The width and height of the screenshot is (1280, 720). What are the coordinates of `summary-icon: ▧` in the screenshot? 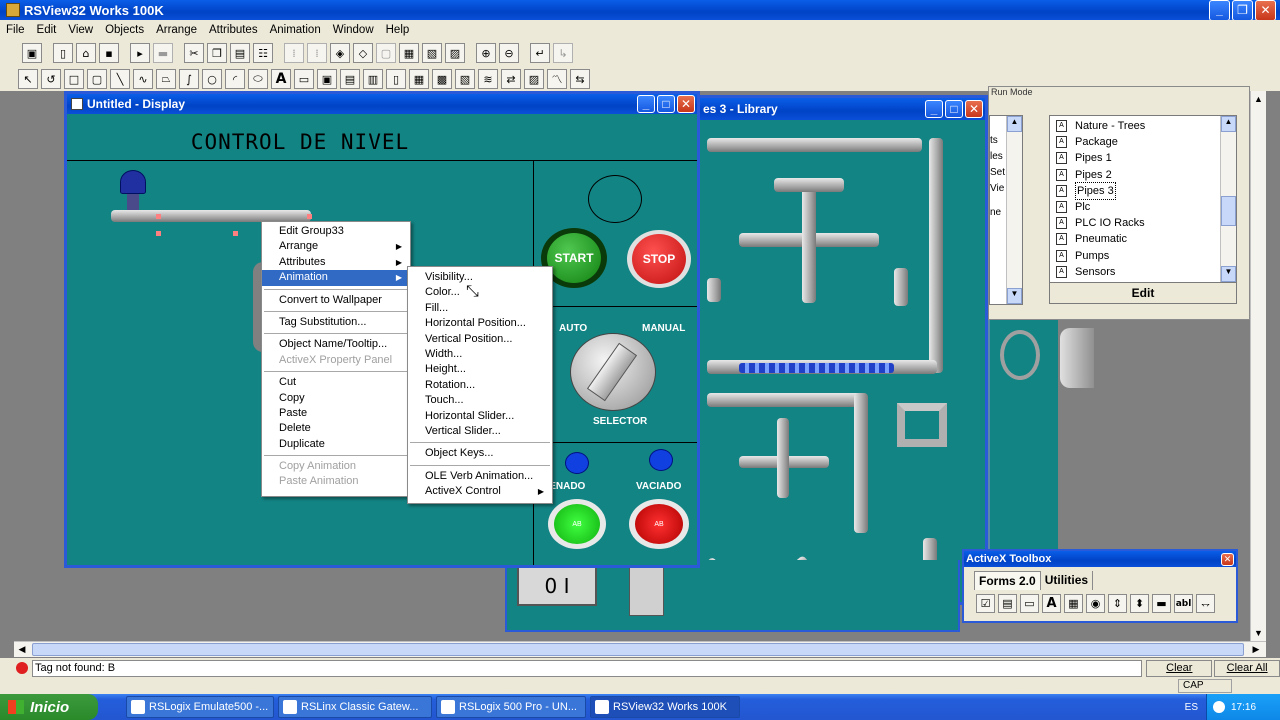 It's located at (465, 79).